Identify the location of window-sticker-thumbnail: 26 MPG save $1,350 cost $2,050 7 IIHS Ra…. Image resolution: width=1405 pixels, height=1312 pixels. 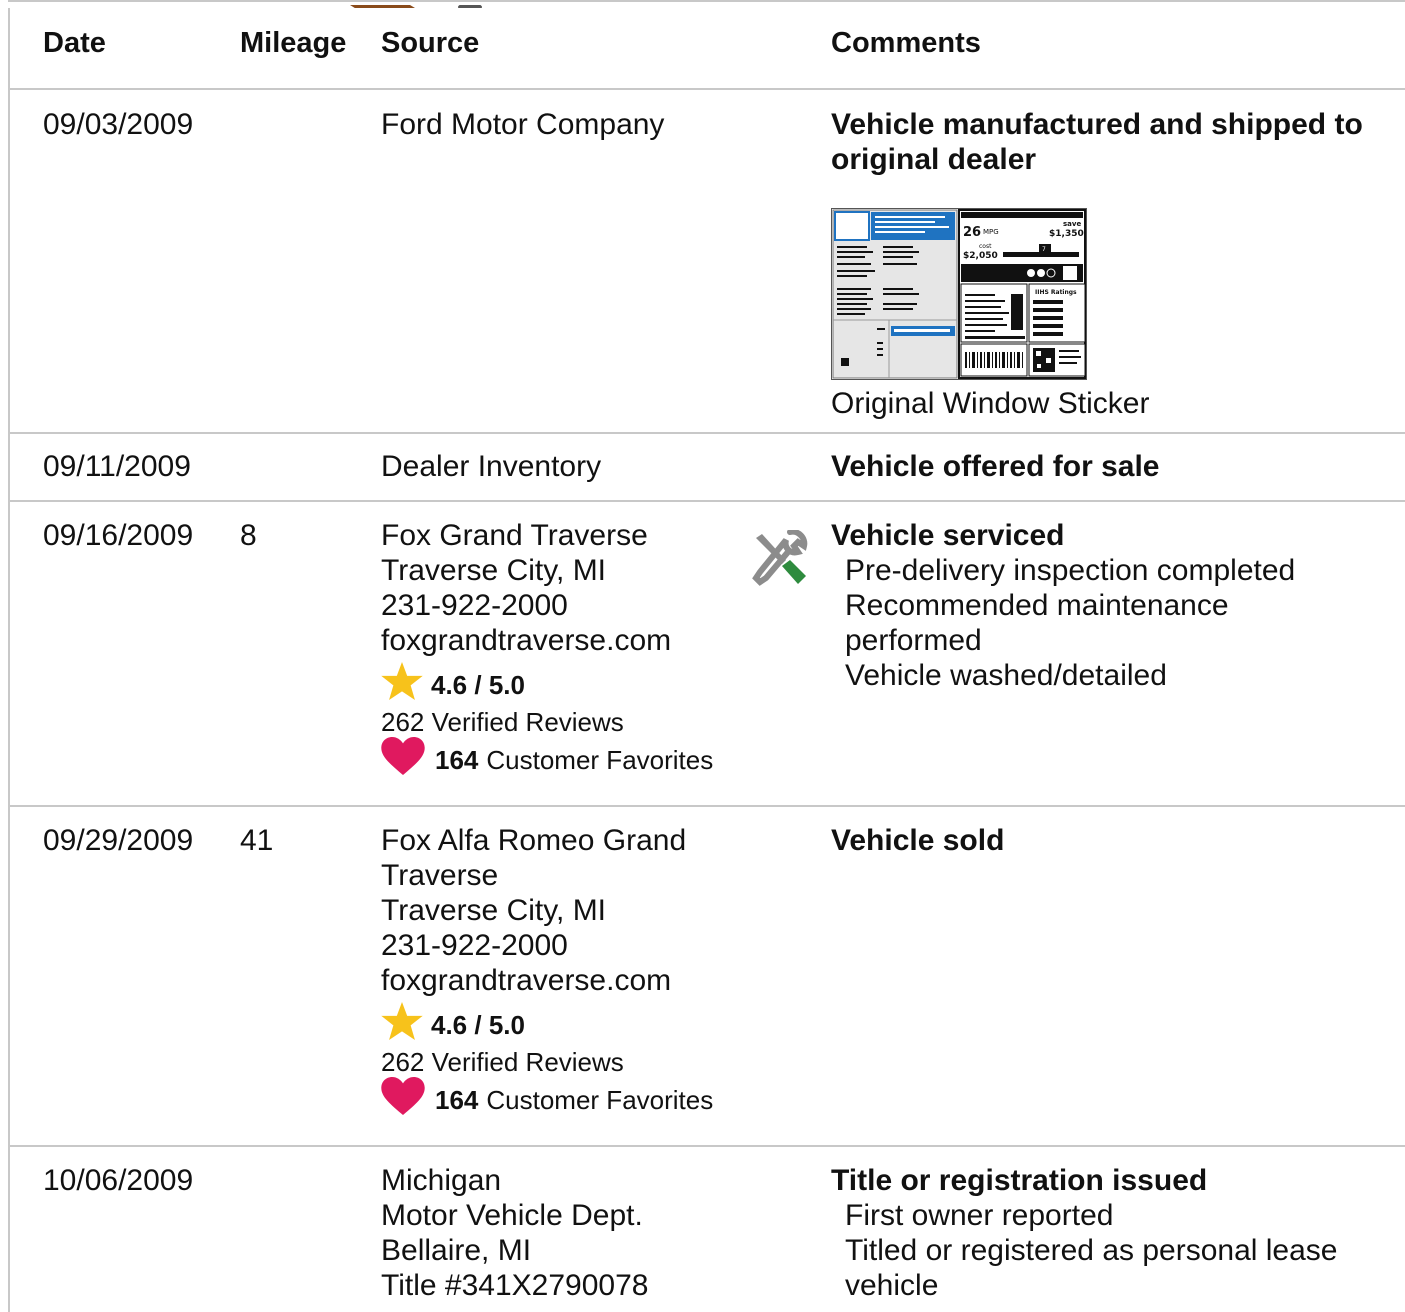
(959, 294).